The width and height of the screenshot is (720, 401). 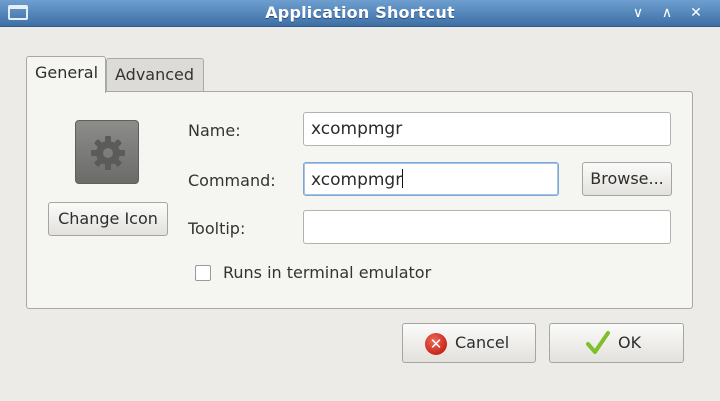 What do you see at coordinates (482, 342) in the screenshot?
I see `cancel-button-label: Cancel` at bounding box center [482, 342].